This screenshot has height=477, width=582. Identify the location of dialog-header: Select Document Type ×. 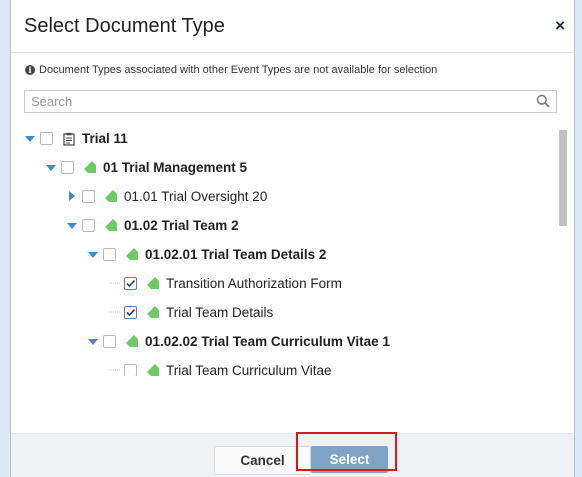
(292, 26).